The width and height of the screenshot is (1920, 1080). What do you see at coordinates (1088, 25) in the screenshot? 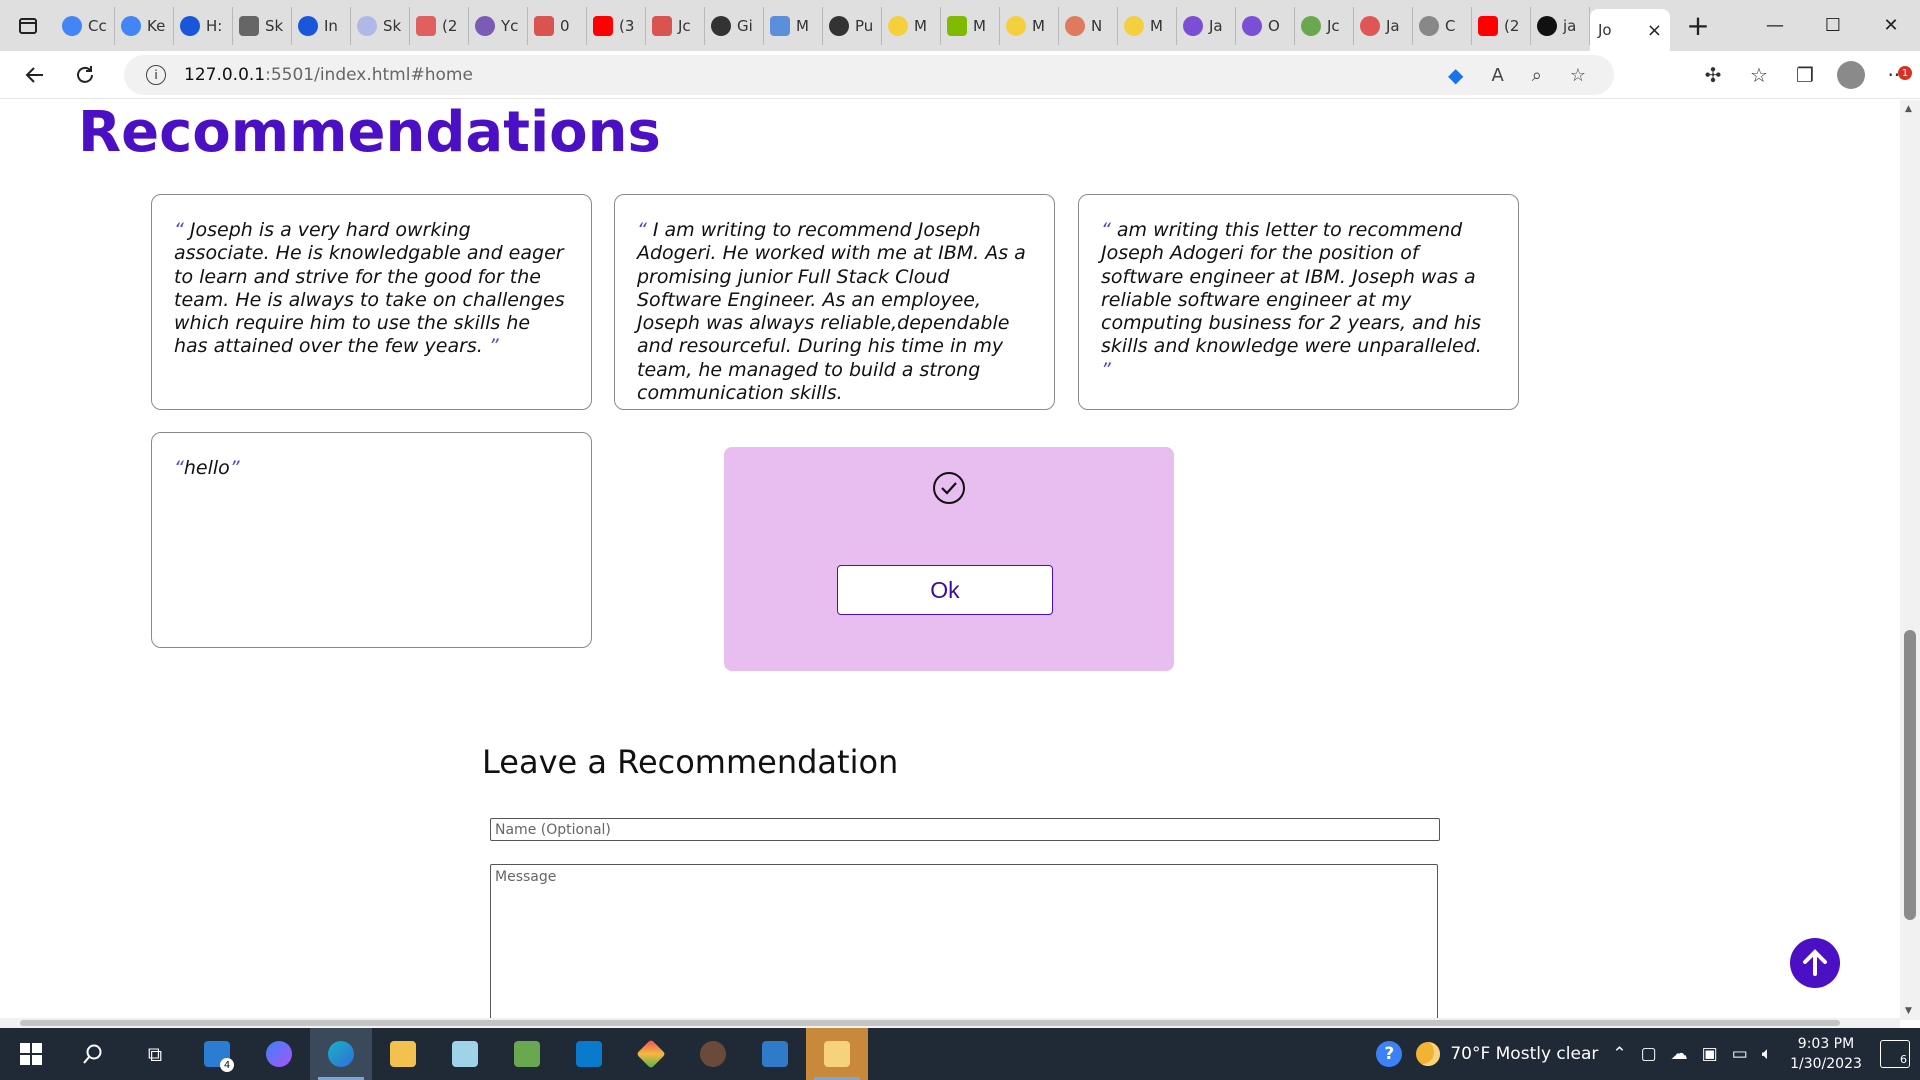
I see `browser-tab: N` at bounding box center [1088, 25].